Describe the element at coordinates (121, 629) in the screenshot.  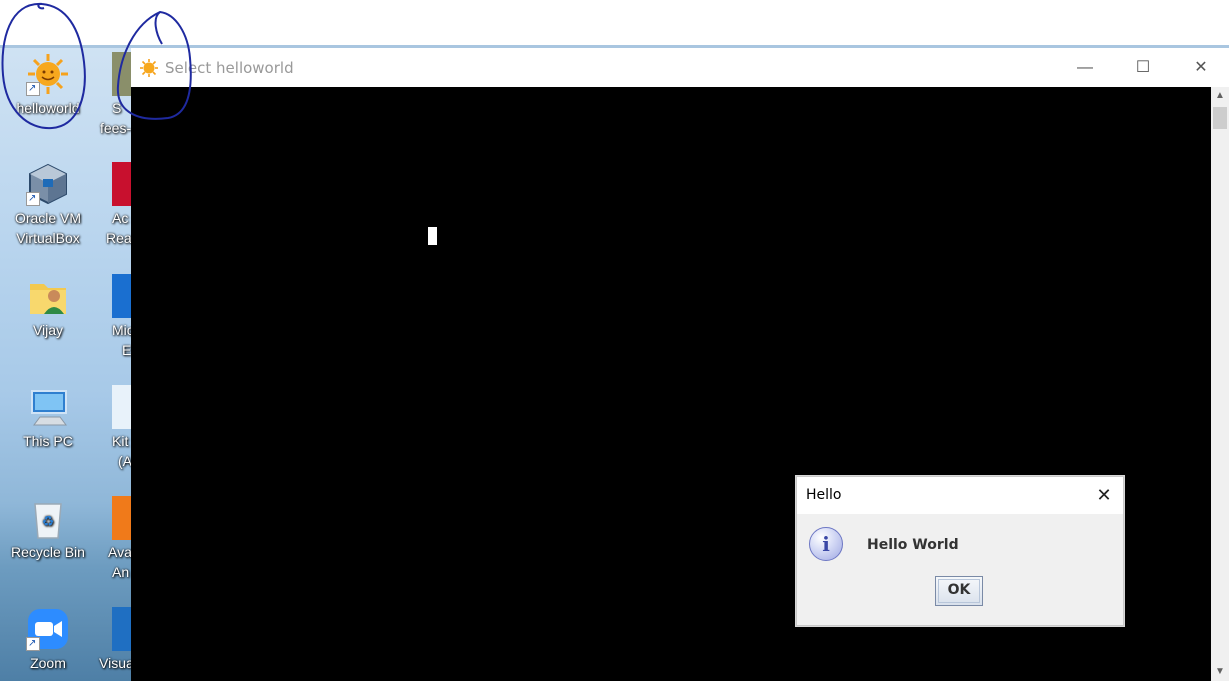
I see `vscode-icon` at that location.